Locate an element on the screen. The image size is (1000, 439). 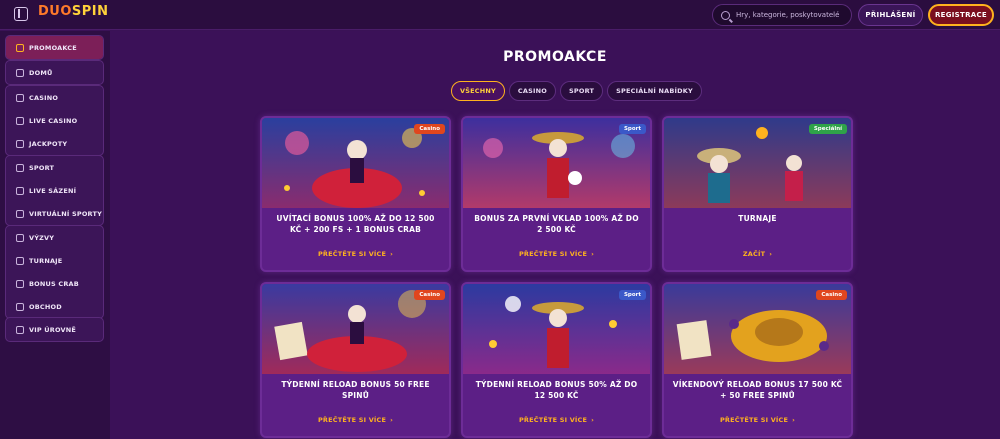
jackpot-icon is located at coordinates (20, 143).